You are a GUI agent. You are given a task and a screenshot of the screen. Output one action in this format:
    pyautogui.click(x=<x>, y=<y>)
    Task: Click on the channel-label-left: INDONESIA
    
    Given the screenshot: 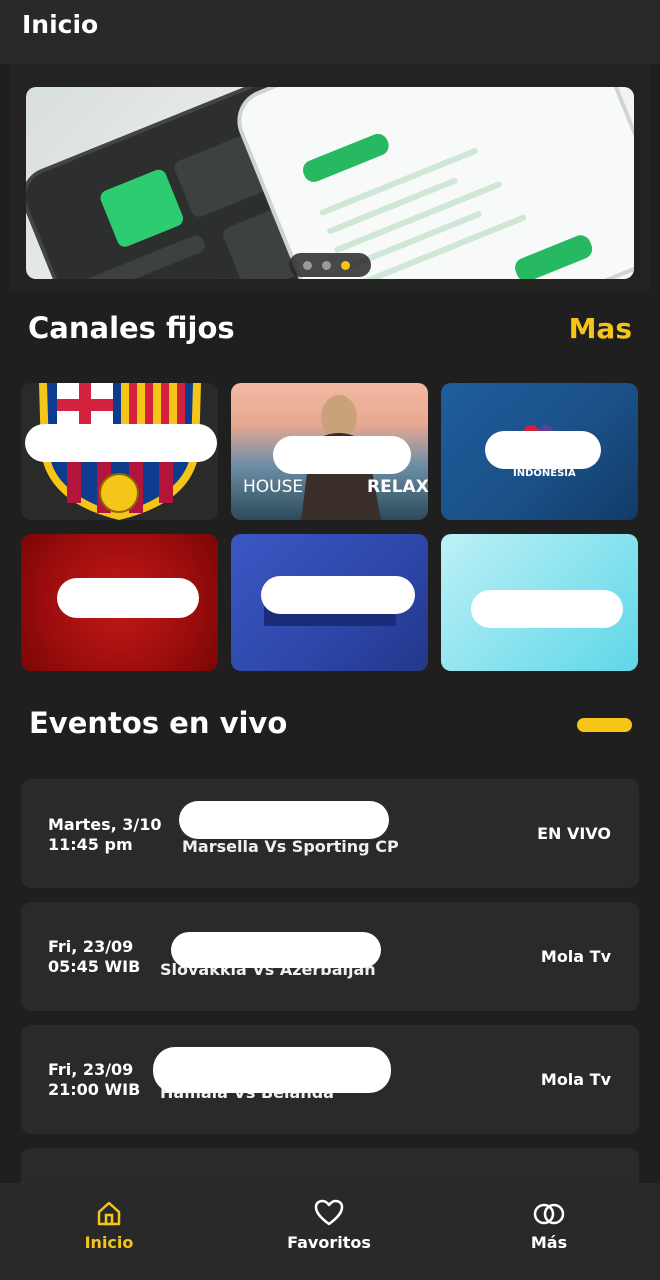 What is the action you would take?
    pyautogui.click(x=544, y=473)
    